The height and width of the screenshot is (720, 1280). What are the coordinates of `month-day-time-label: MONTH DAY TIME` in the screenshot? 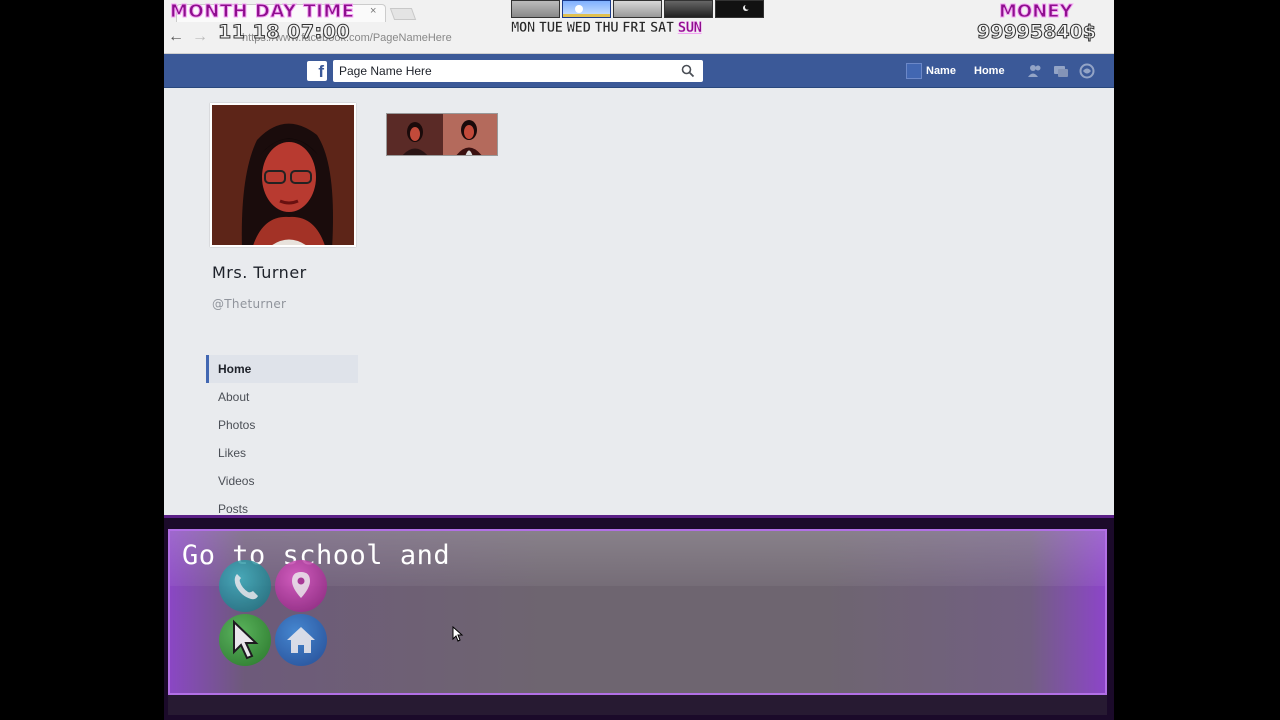 It's located at (262, 12).